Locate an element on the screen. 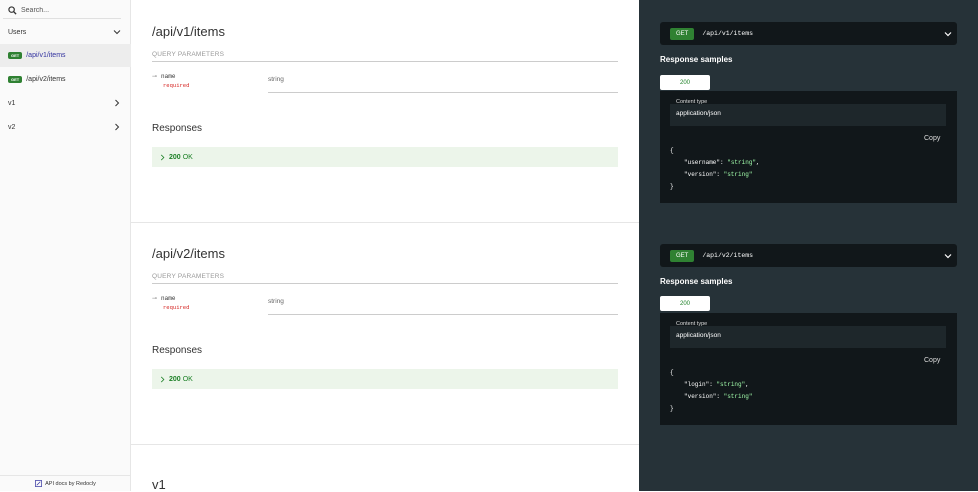 The image size is (978, 492). sidebar-item-label: Users is located at coordinates (17, 32).